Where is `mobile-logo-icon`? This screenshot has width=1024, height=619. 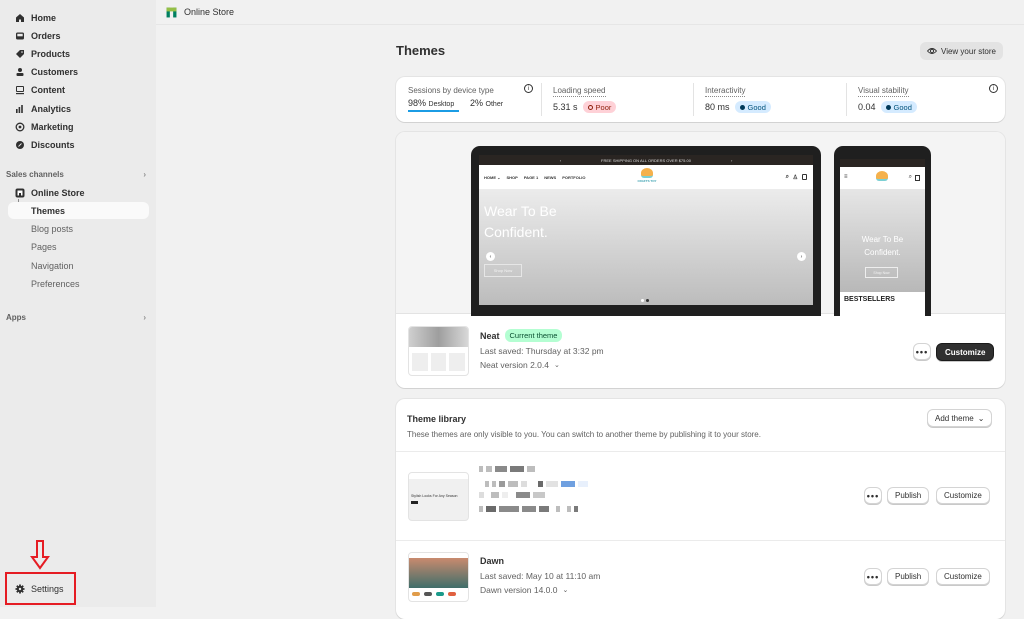
mobile-logo-icon is located at coordinates (882, 176).